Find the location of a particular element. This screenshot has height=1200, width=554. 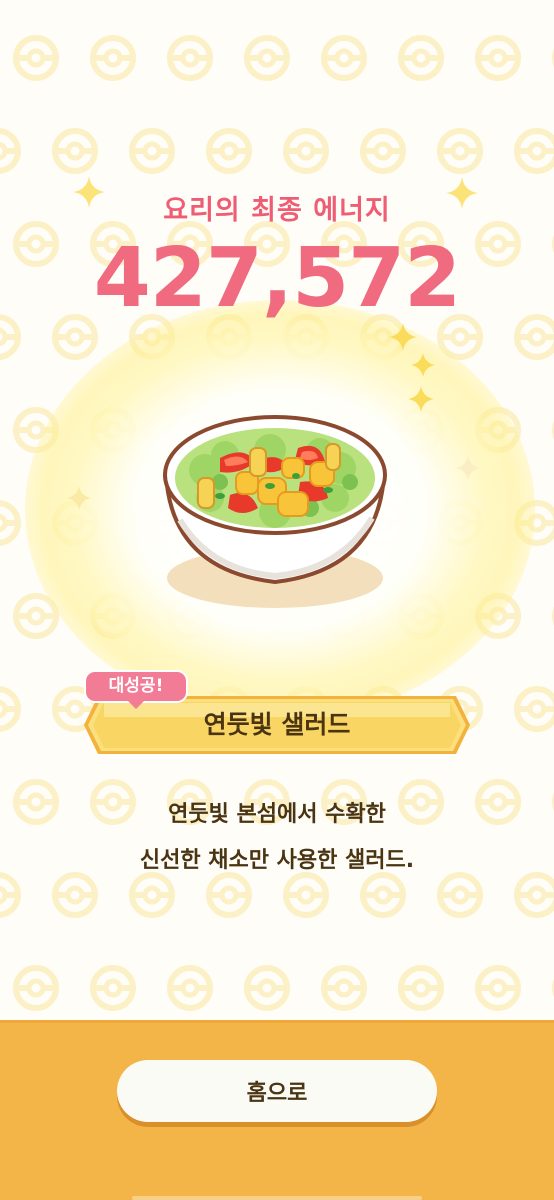

salad-bowl-image is located at coordinates (275, 511).